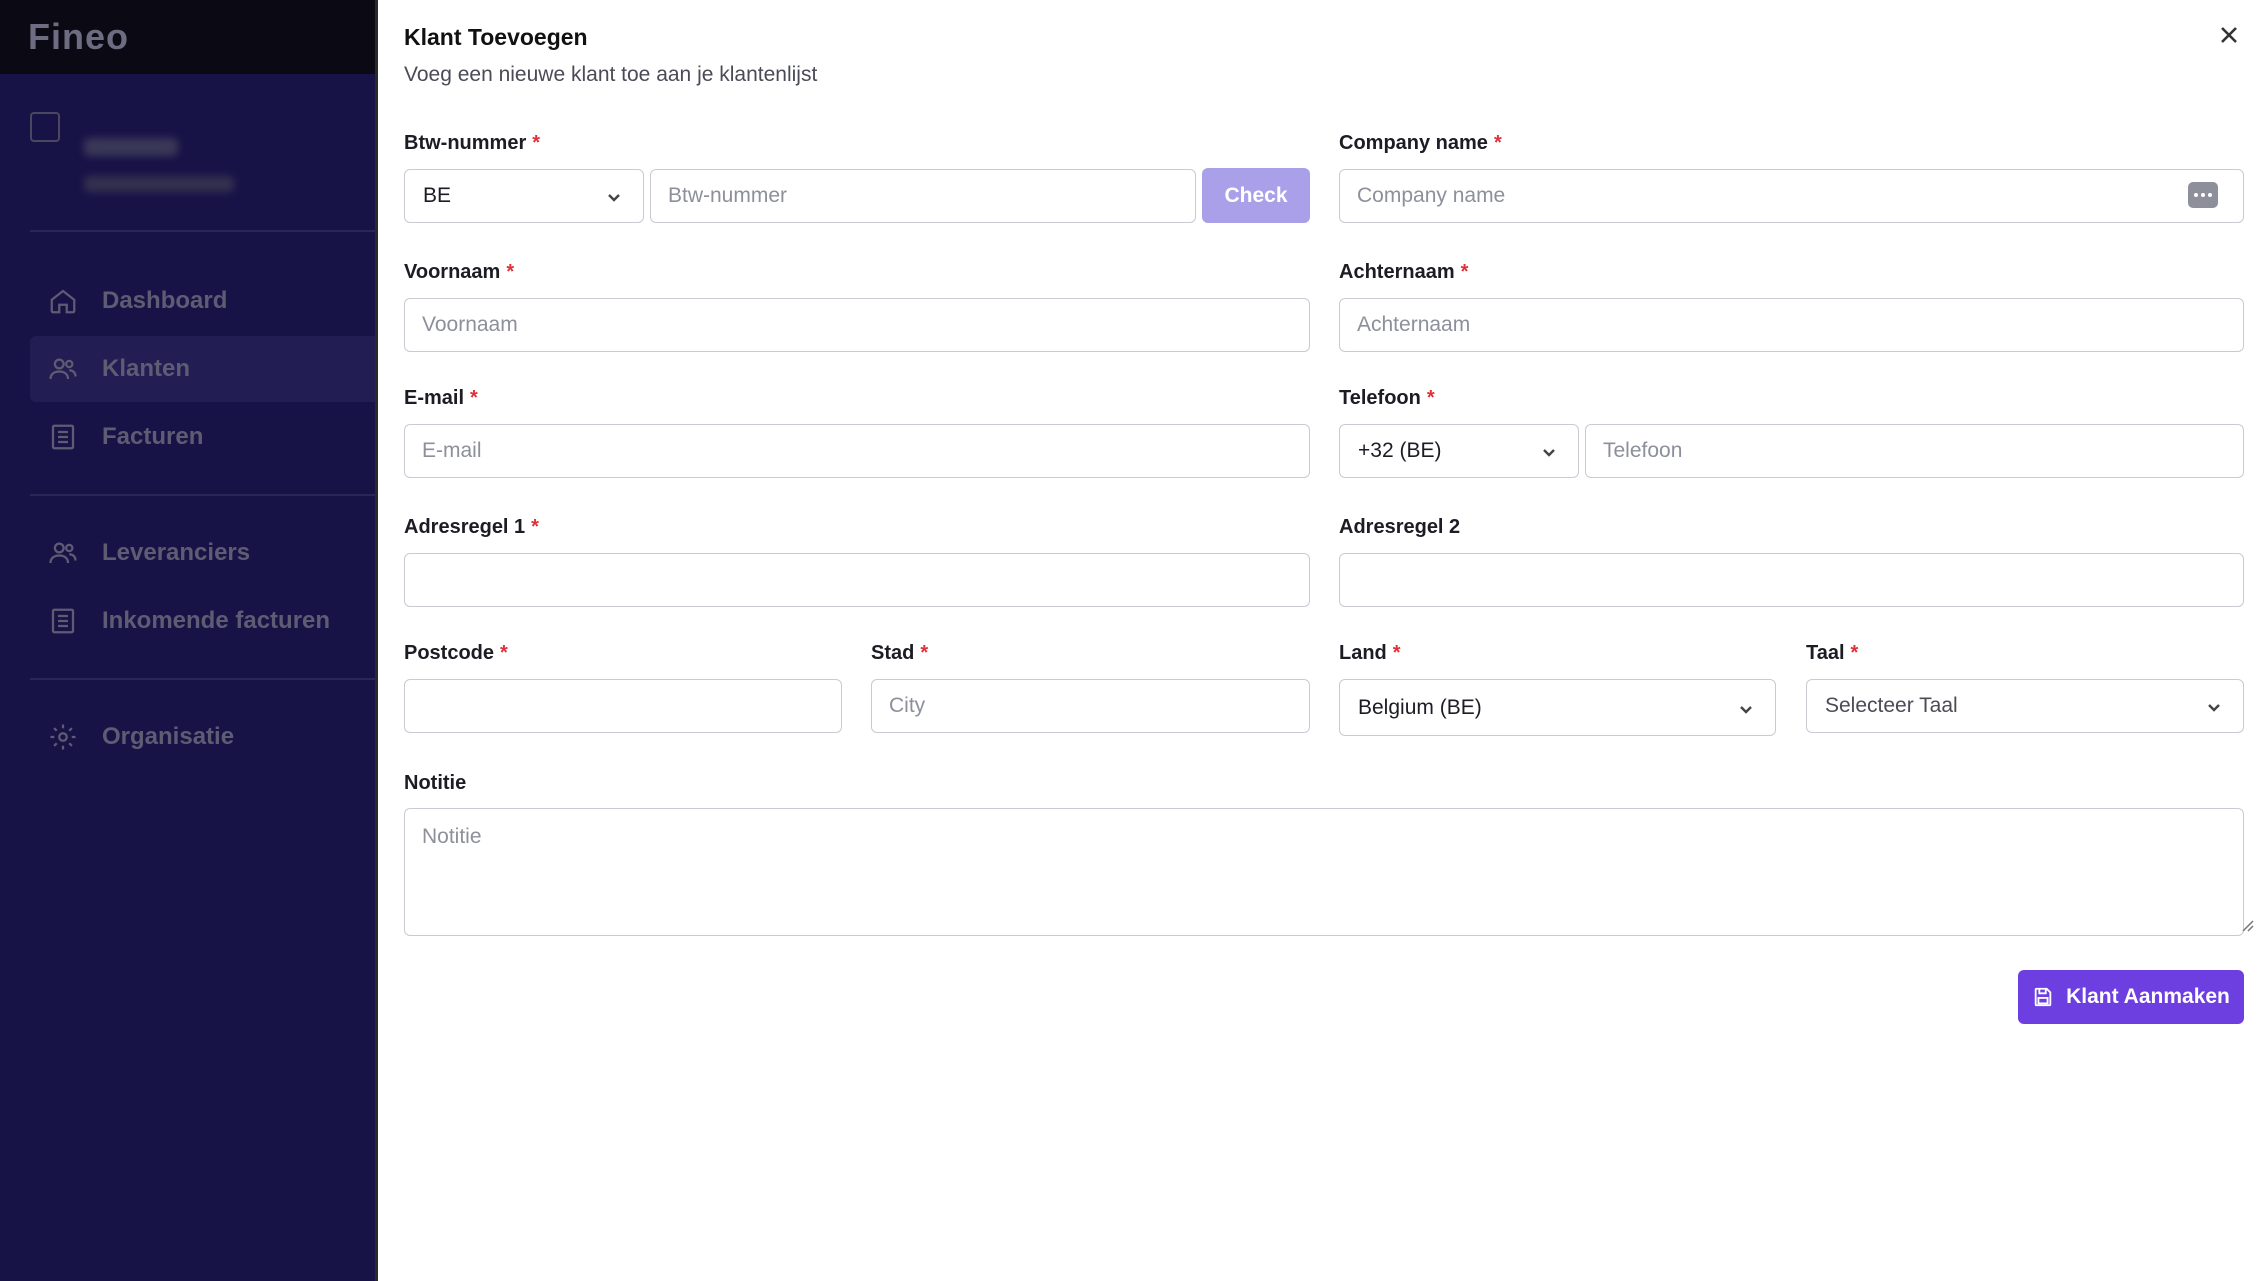  What do you see at coordinates (63, 737) in the screenshot?
I see `gear-icon` at bounding box center [63, 737].